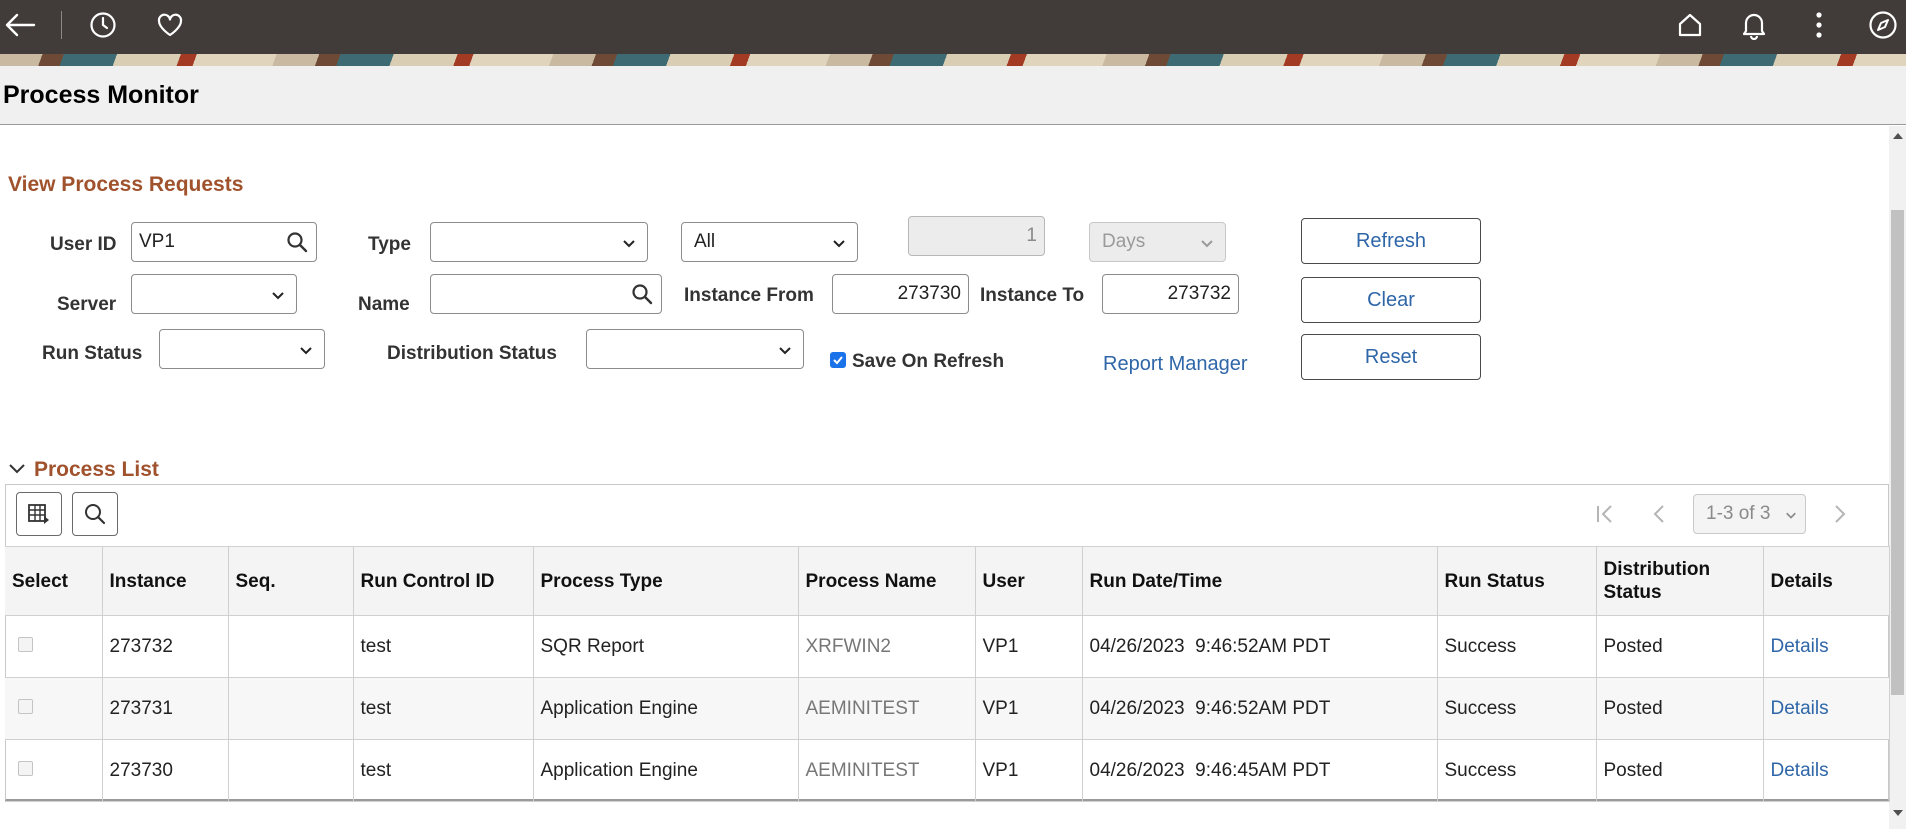 Image resolution: width=1906 pixels, height=829 pixels. I want to click on instance-cell: 273732, so click(165, 646).